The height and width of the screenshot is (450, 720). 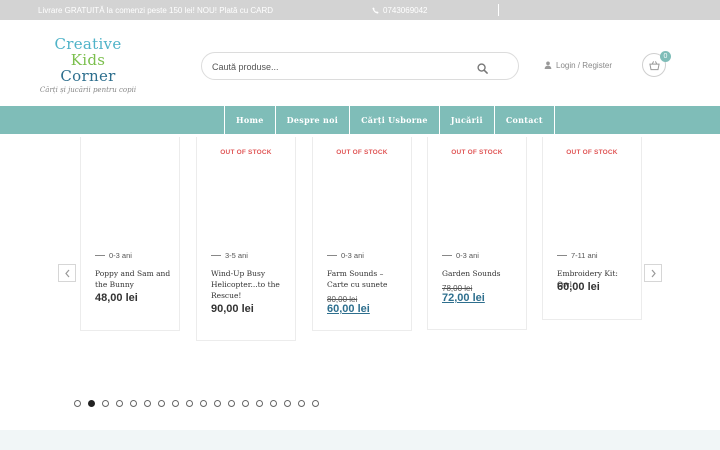 I want to click on cart-count-badge: 0, so click(x=665, y=56).